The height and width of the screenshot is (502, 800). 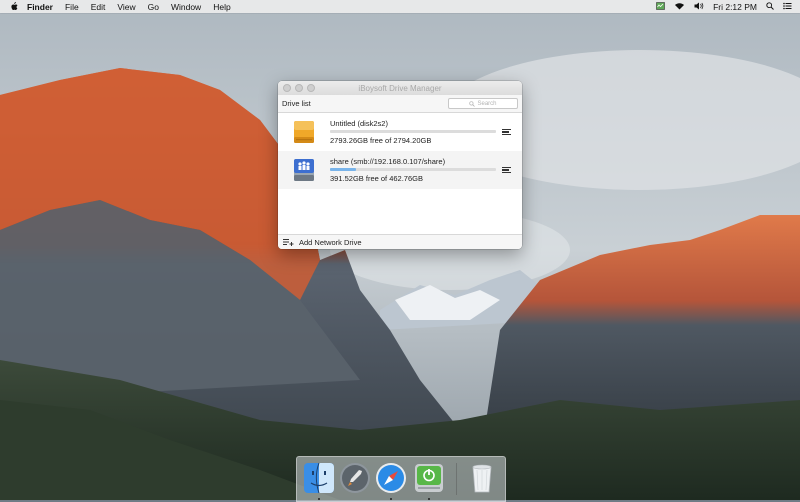 I want to click on window-toolbar: Drive list Search, so click(x=400, y=104).